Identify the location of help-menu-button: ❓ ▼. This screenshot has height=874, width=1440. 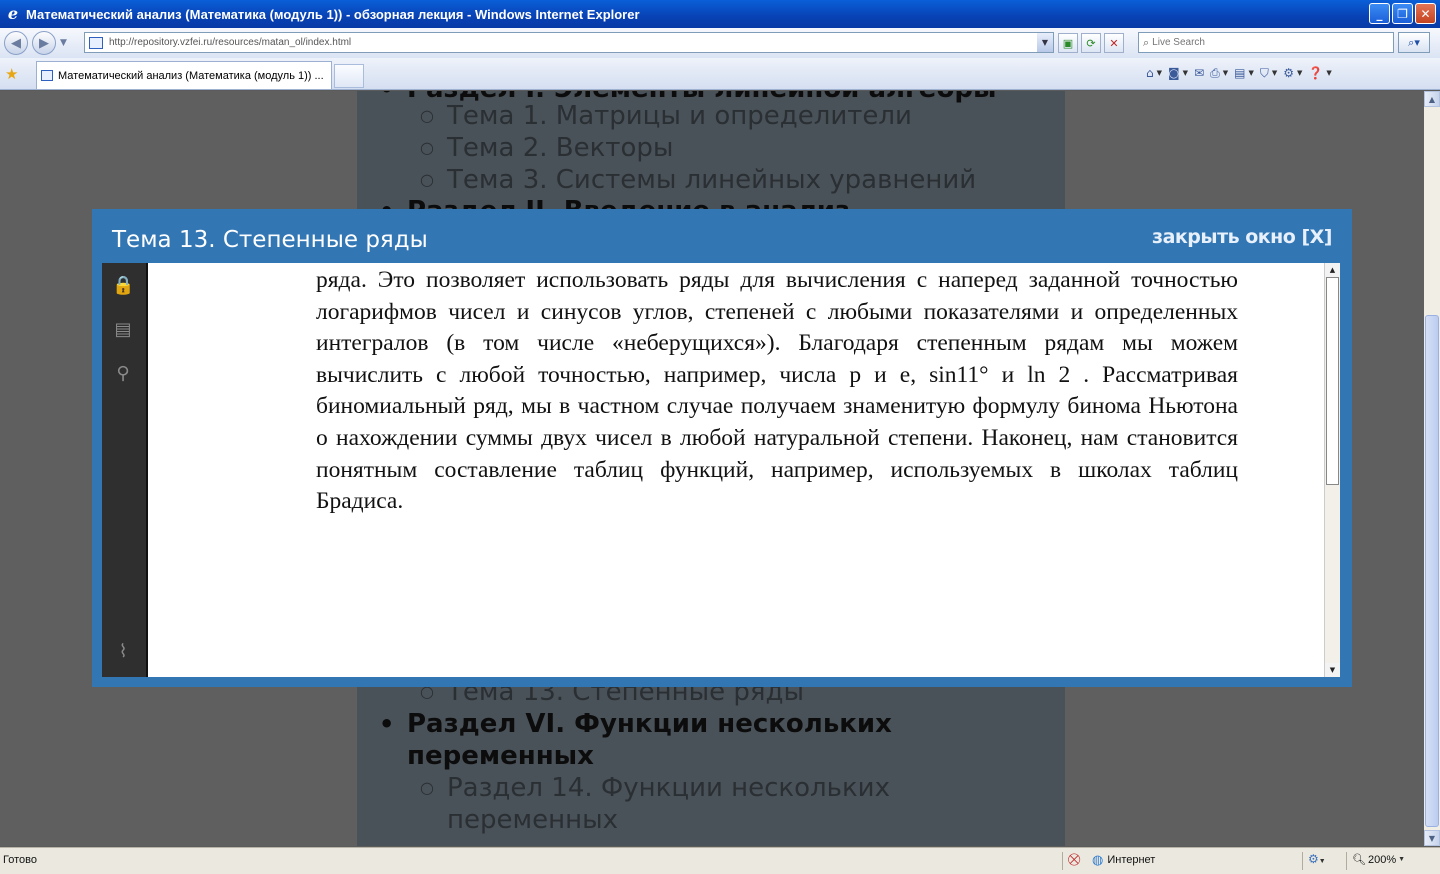
(1319, 73).